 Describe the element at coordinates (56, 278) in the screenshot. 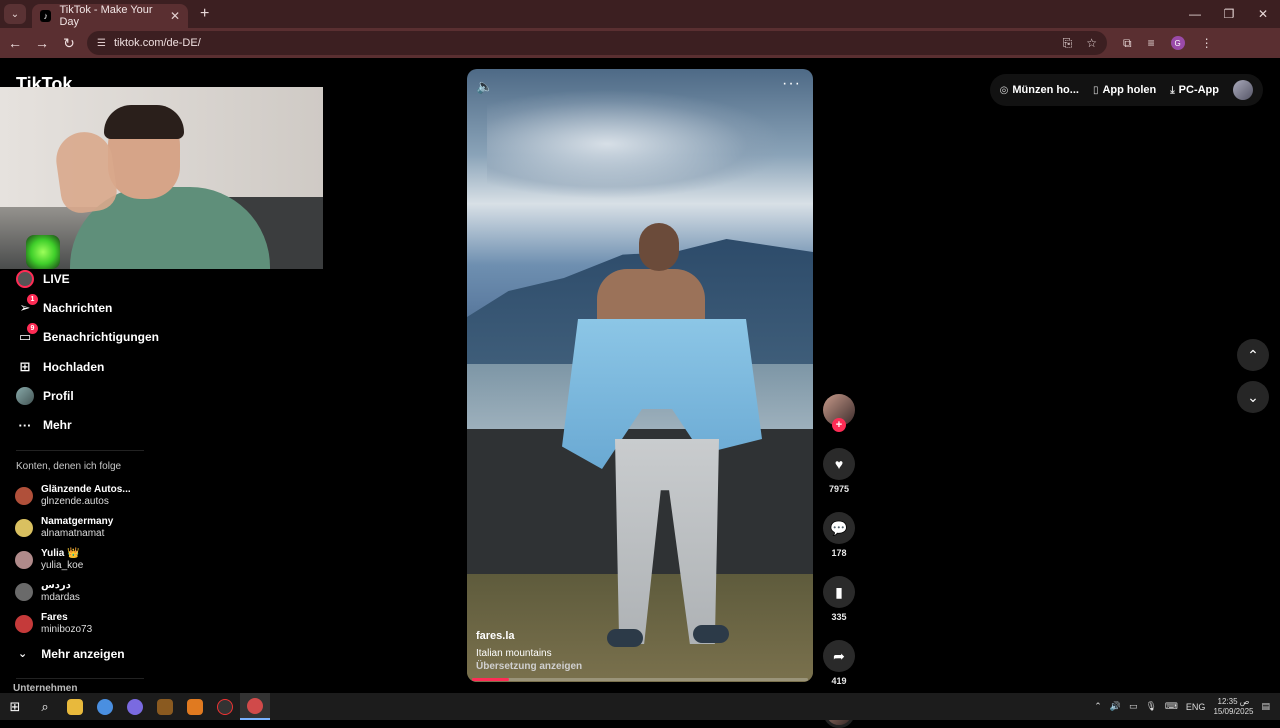

I see `sidebar-item-label: LIVE` at that location.